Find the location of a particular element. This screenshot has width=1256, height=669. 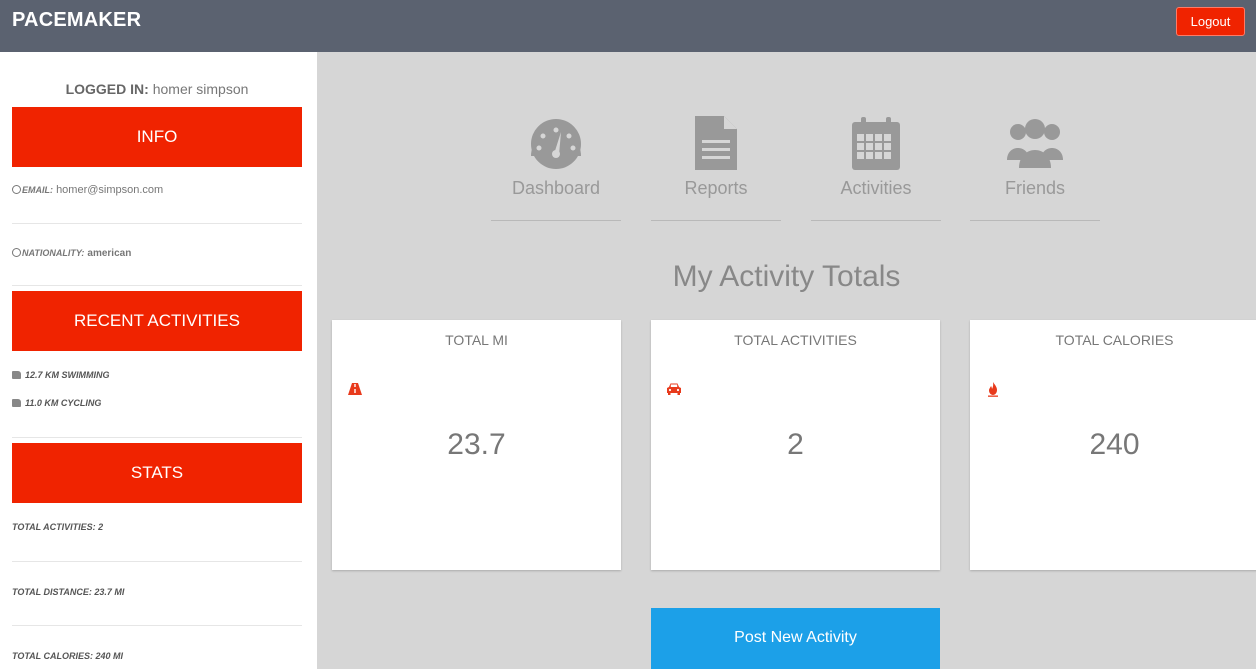

card-value: 2 is located at coordinates (795, 444).